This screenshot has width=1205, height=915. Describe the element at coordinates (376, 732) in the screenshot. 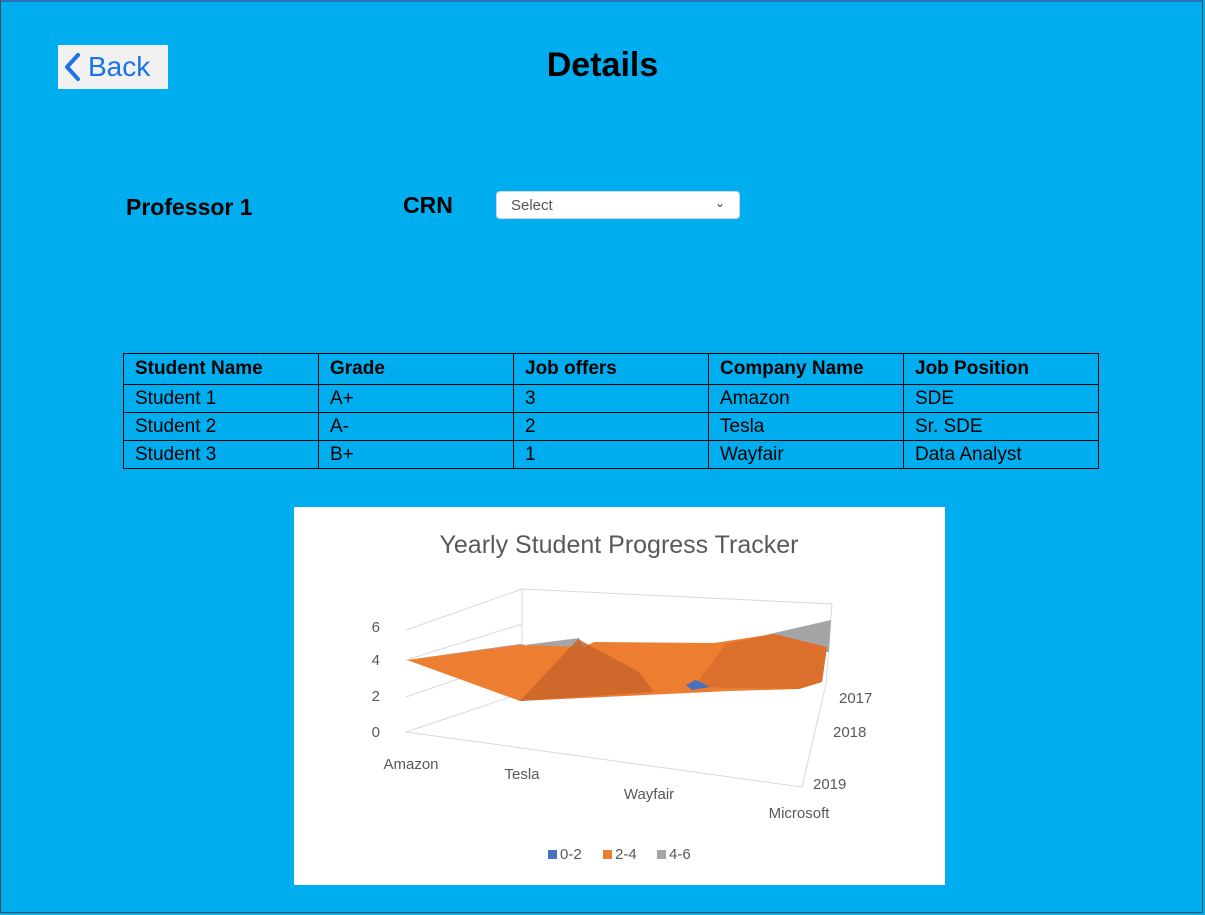

I see `z-tick-label: 0` at that location.